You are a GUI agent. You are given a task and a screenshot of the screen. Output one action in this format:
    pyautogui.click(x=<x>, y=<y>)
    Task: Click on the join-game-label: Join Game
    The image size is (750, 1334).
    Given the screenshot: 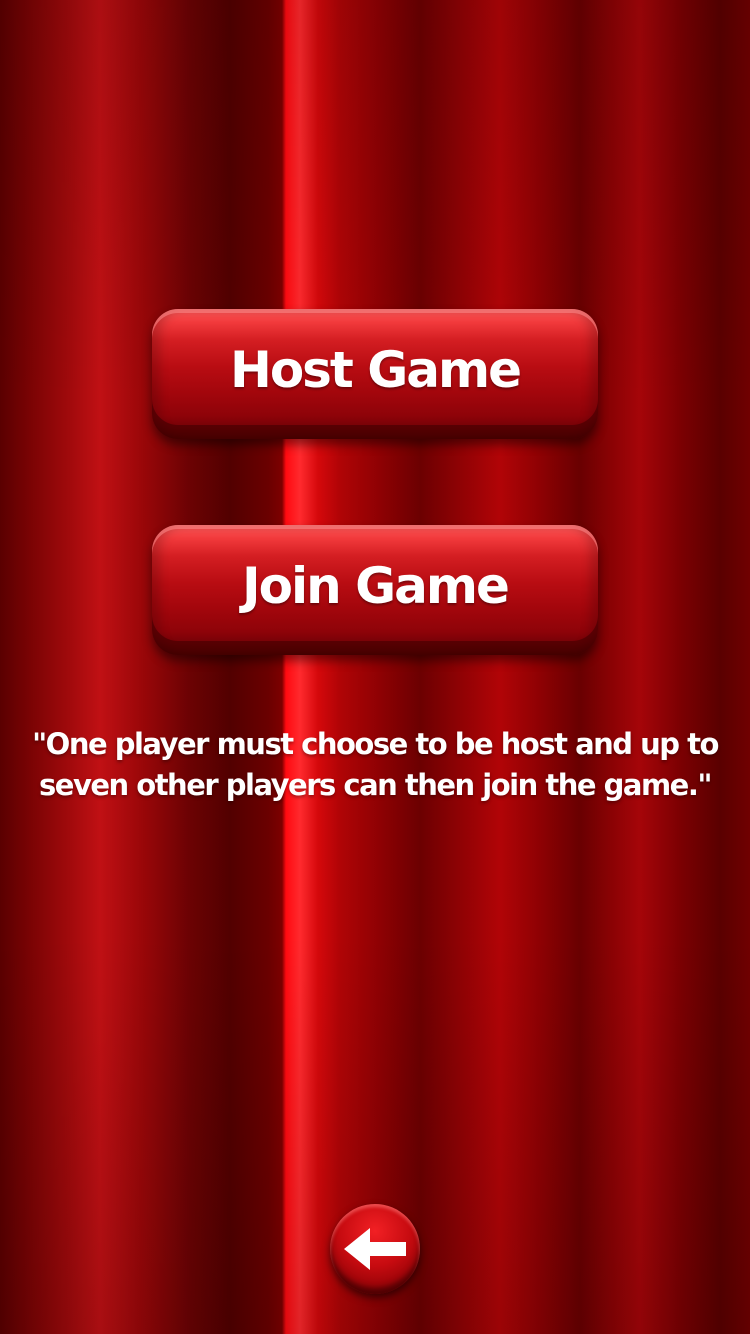 What is the action you would take?
    pyautogui.click(x=376, y=586)
    